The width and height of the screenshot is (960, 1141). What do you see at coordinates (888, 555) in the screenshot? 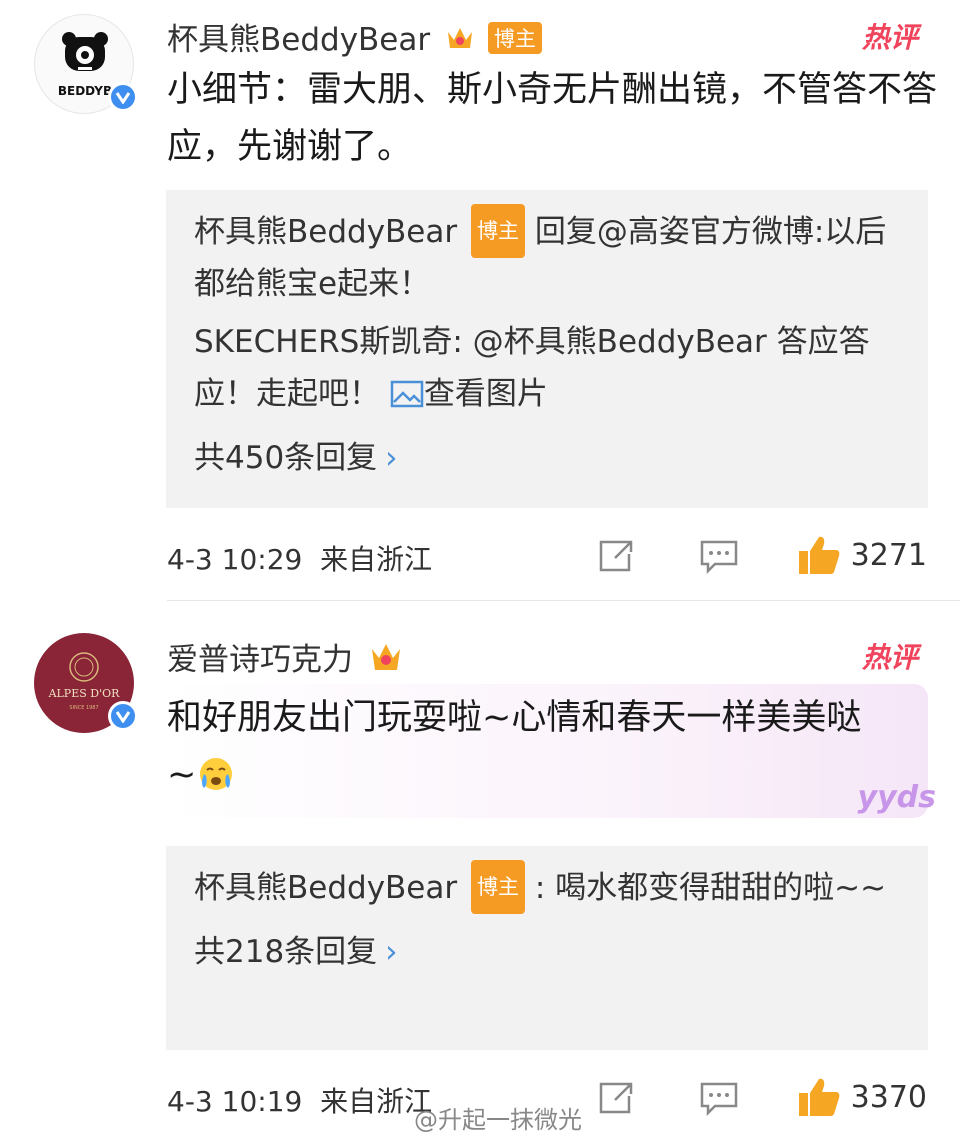
I see `like-count: 3271` at bounding box center [888, 555].